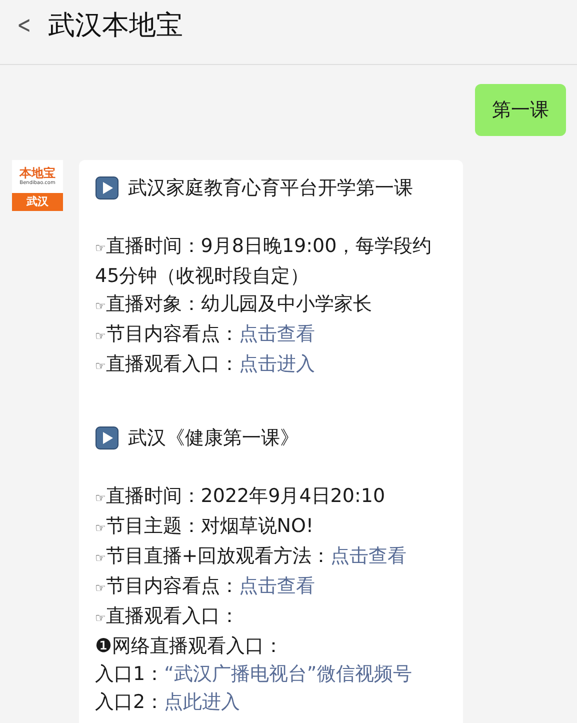  What do you see at coordinates (270, 188) in the screenshot?
I see `section-heading: 武汉家庭教育心育平台开学第一课` at bounding box center [270, 188].